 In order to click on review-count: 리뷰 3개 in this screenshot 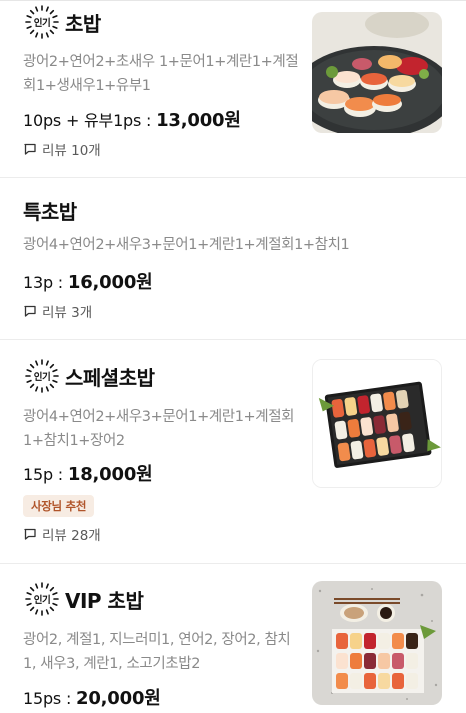, I will do `click(67, 313)`.